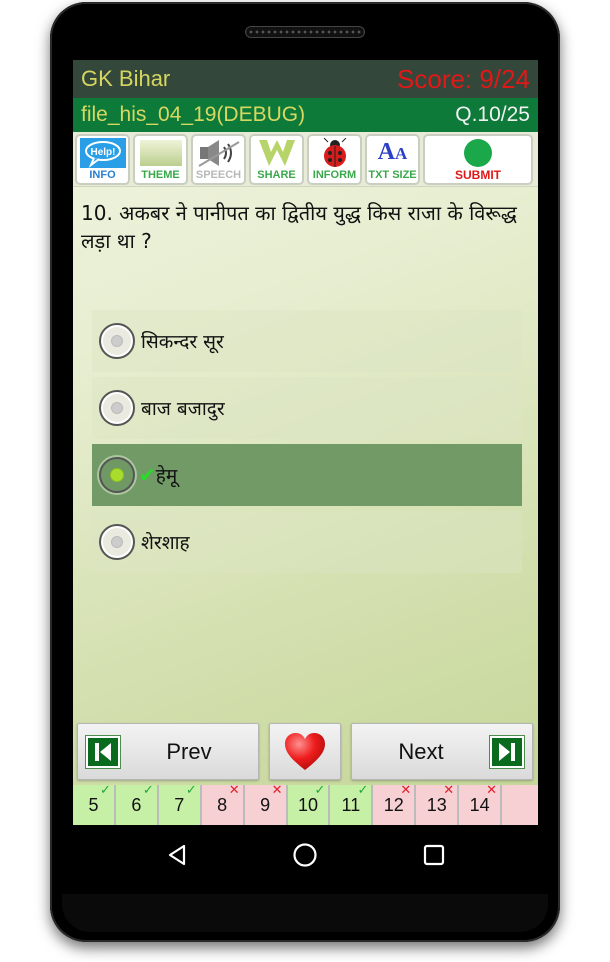 This screenshot has height=962, width=610. What do you see at coordinates (478, 175) in the screenshot?
I see `submit-label: SUBMIT` at bounding box center [478, 175].